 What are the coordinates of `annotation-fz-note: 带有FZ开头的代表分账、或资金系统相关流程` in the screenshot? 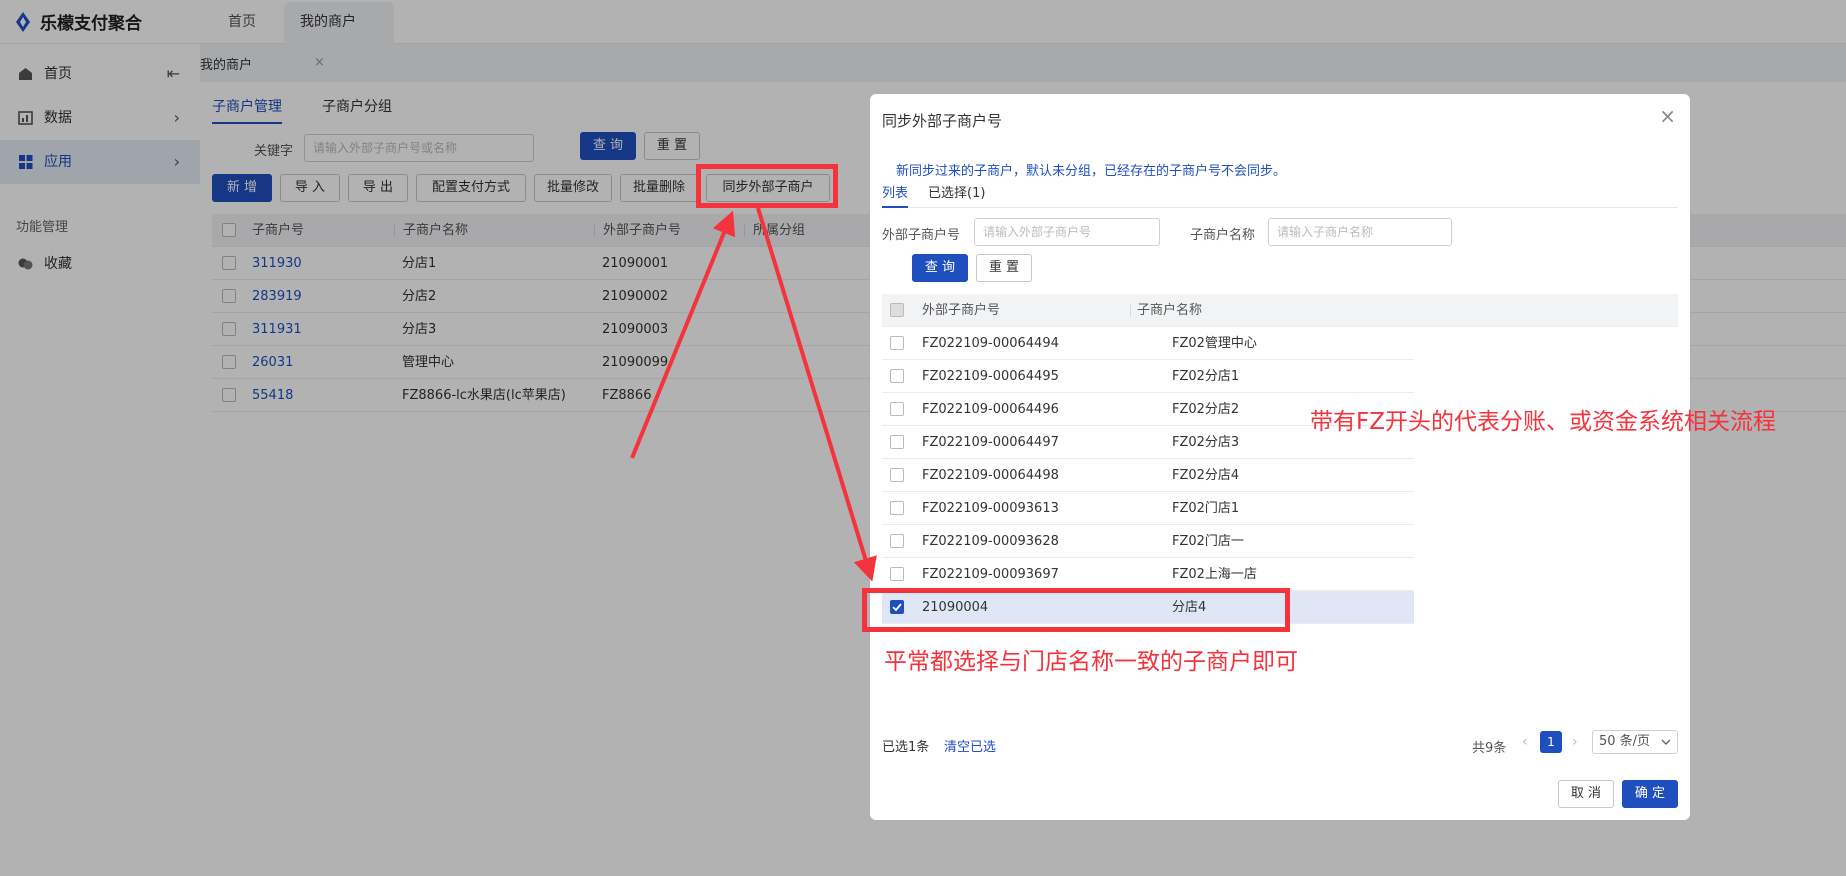 It's located at (1543, 422).